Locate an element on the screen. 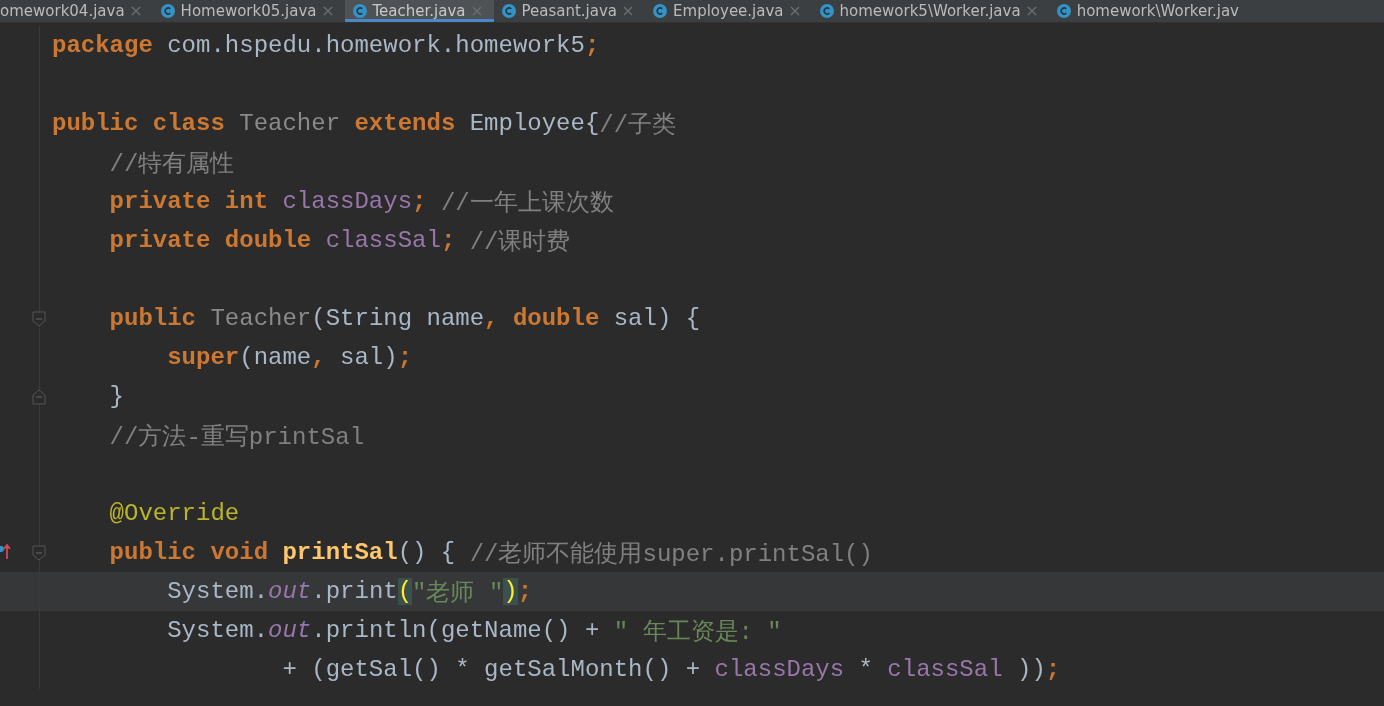 The width and height of the screenshot is (1384, 706). keyword: private int is located at coordinates (189, 201).